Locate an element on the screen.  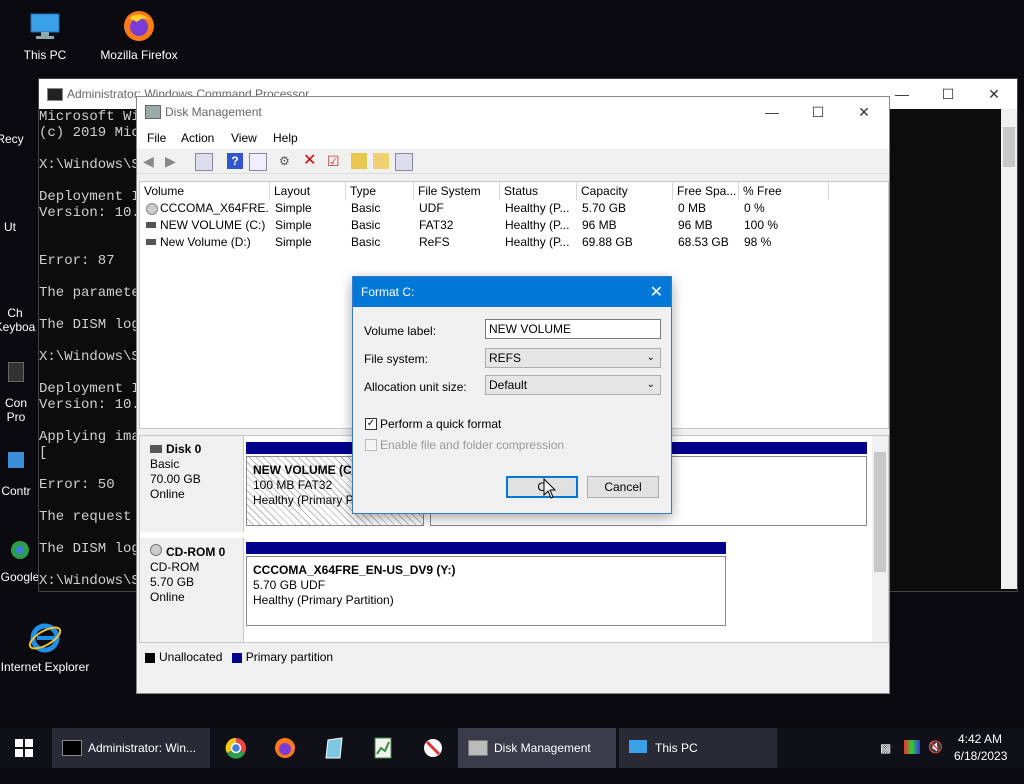
menu-file: File is located at coordinates (156, 138).